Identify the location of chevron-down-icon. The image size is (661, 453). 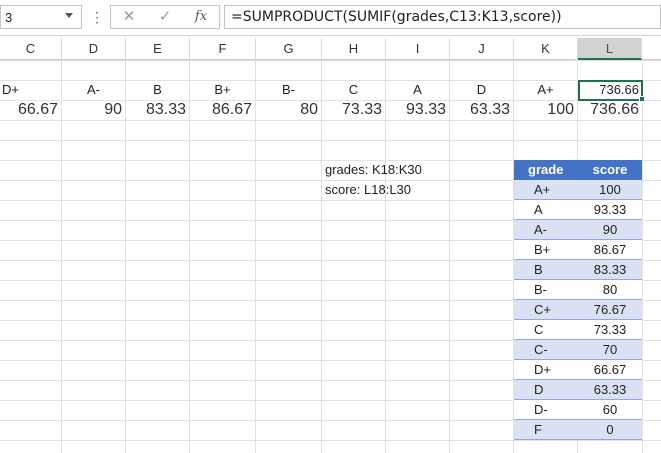
(69, 15).